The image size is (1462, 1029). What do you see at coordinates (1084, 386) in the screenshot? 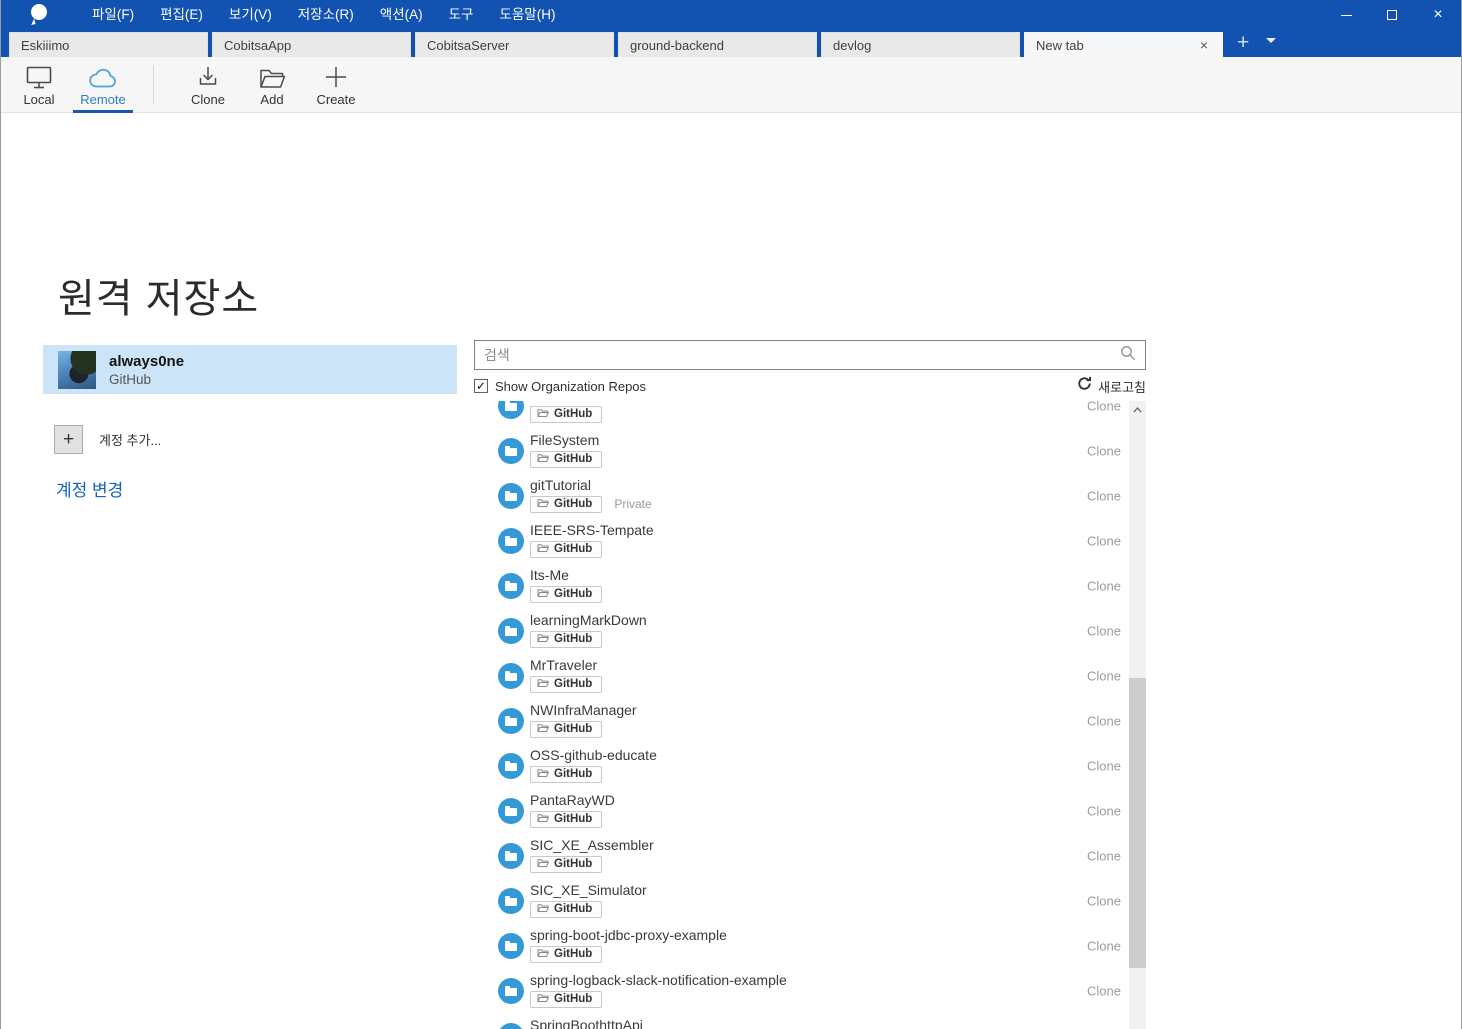
I see `refresh-icon` at bounding box center [1084, 386].